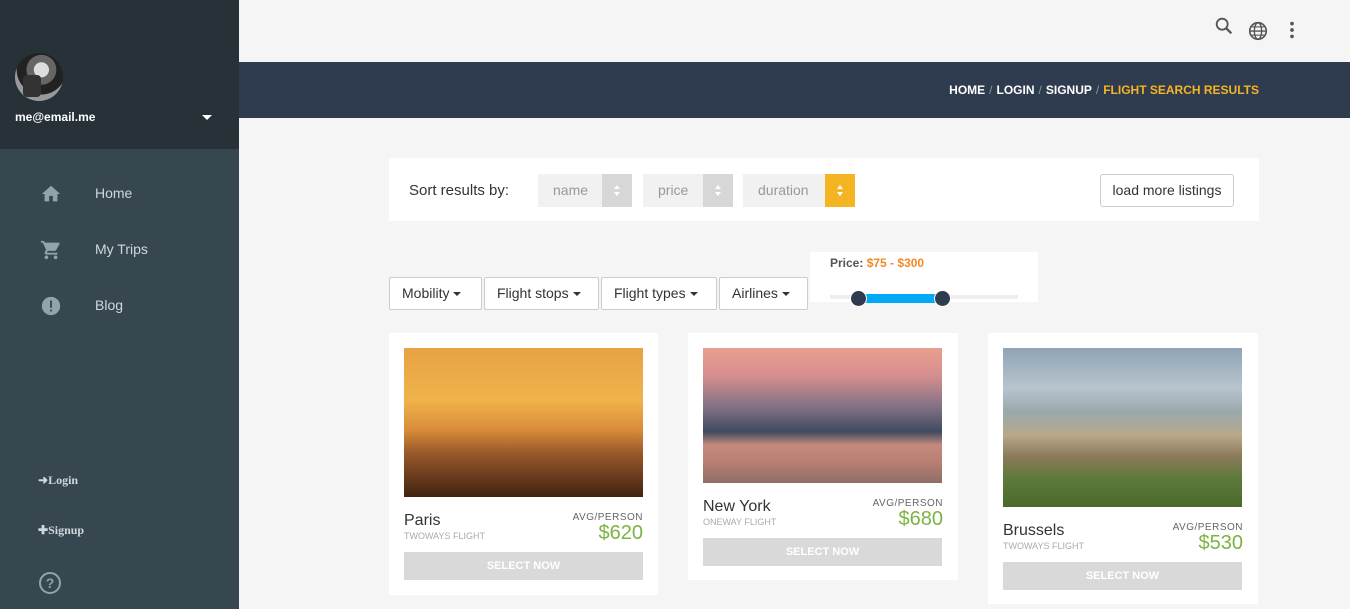  What do you see at coordinates (63, 480) in the screenshot?
I see `login-label: Login` at bounding box center [63, 480].